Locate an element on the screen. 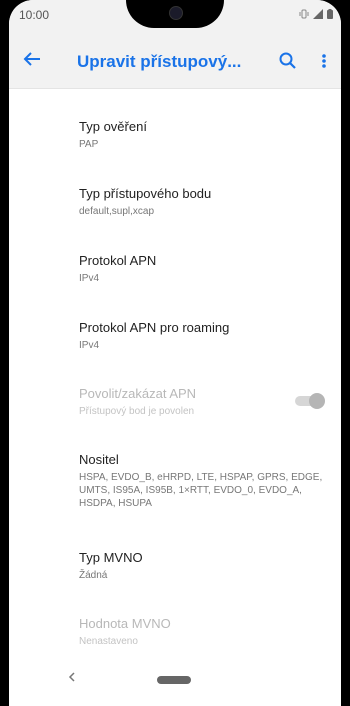  setting-apn-type: Typ přístupového bodu default,supl,xcap is located at coordinates (206, 202).